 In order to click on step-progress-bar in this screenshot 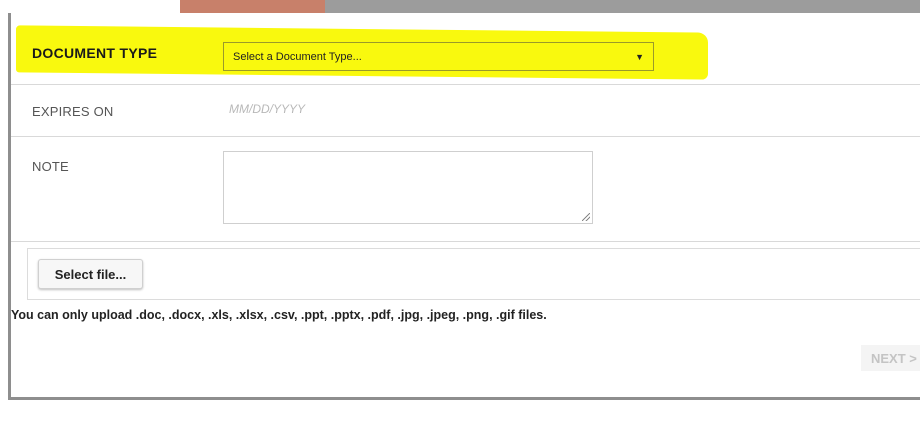, I will do `click(622, 6)`.